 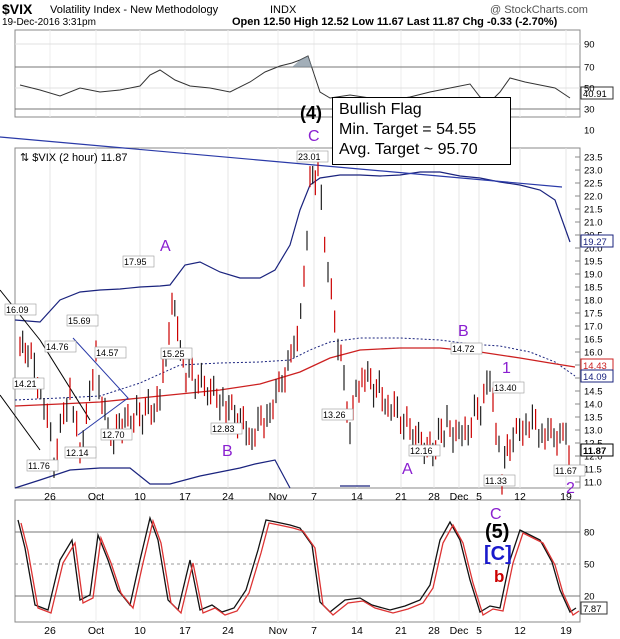 What do you see at coordinates (593, 418) in the screenshot?
I see `y-tick-label: 13.5` at bounding box center [593, 418].